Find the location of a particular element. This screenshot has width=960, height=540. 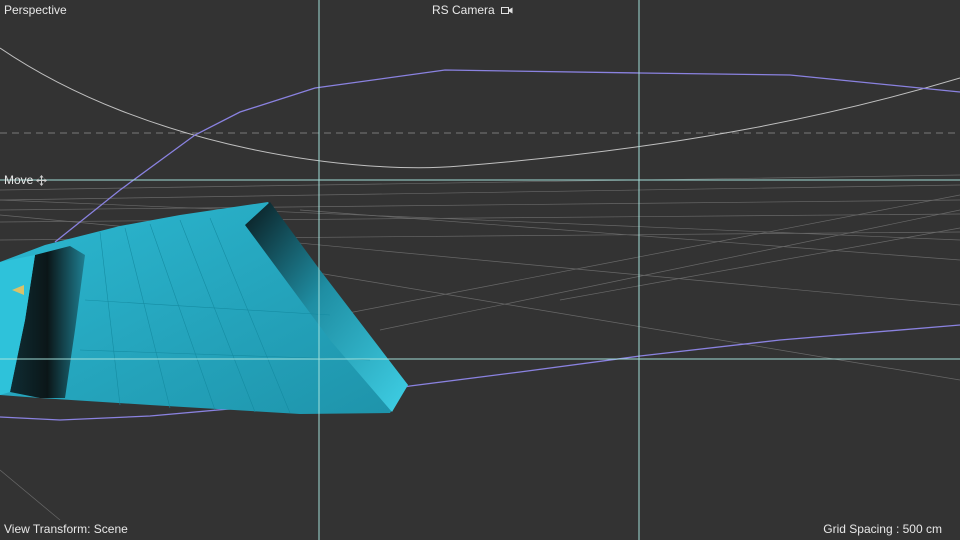

active-tool-label: Move is located at coordinates (26, 180).